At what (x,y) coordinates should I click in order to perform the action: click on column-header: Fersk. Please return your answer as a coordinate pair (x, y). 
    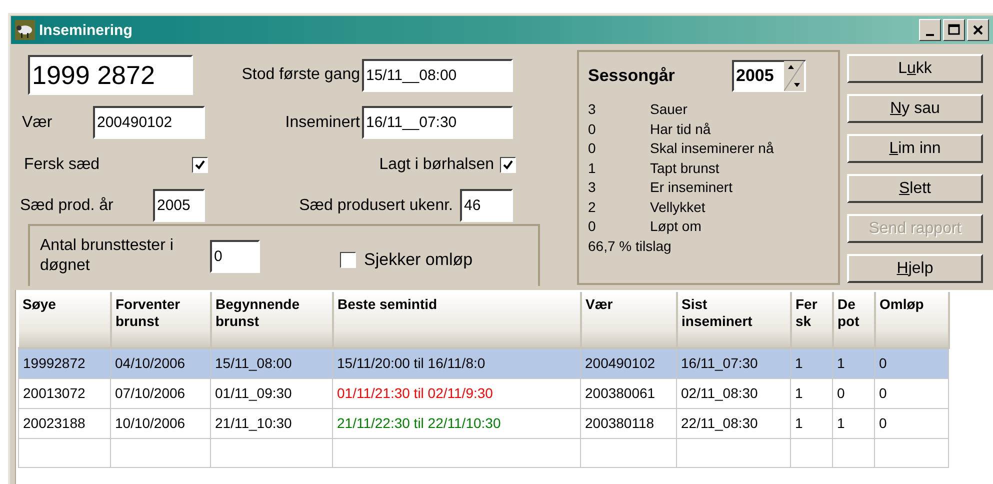
    Looking at the image, I should click on (811, 320).